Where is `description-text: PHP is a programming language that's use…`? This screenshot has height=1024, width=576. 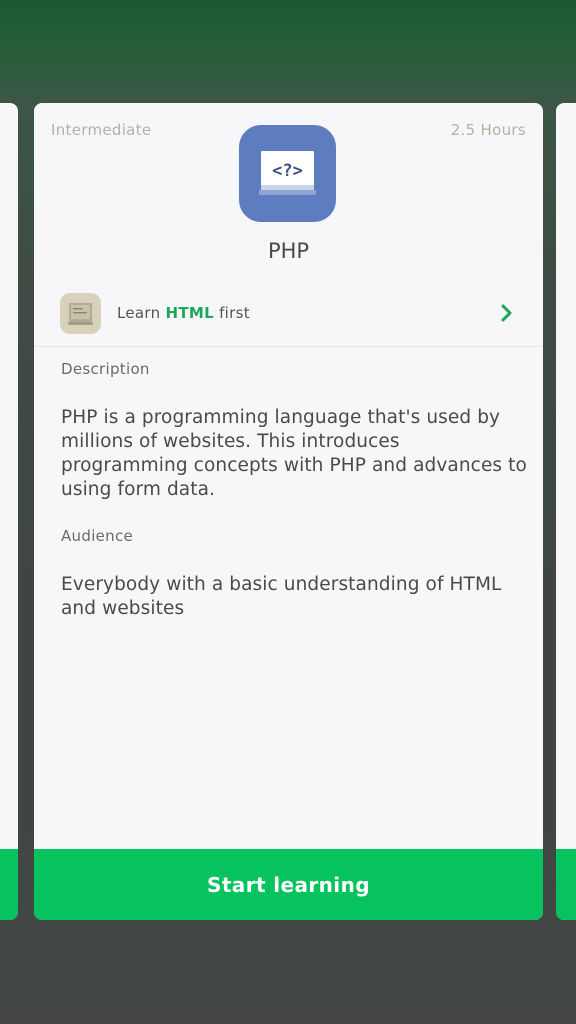 description-text: PHP is a programming language that's use… is located at coordinates (294, 453).